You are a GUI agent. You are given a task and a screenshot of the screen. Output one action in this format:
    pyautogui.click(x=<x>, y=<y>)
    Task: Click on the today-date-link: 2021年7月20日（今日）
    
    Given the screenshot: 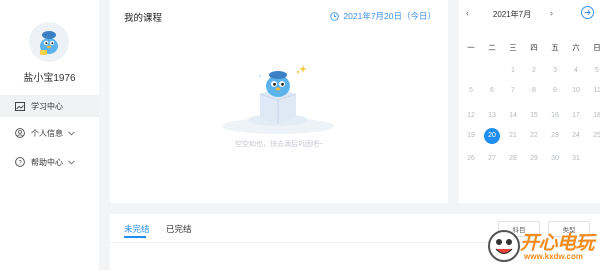 What is the action you would take?
    pyautogui.click(x=383, y=16)
    